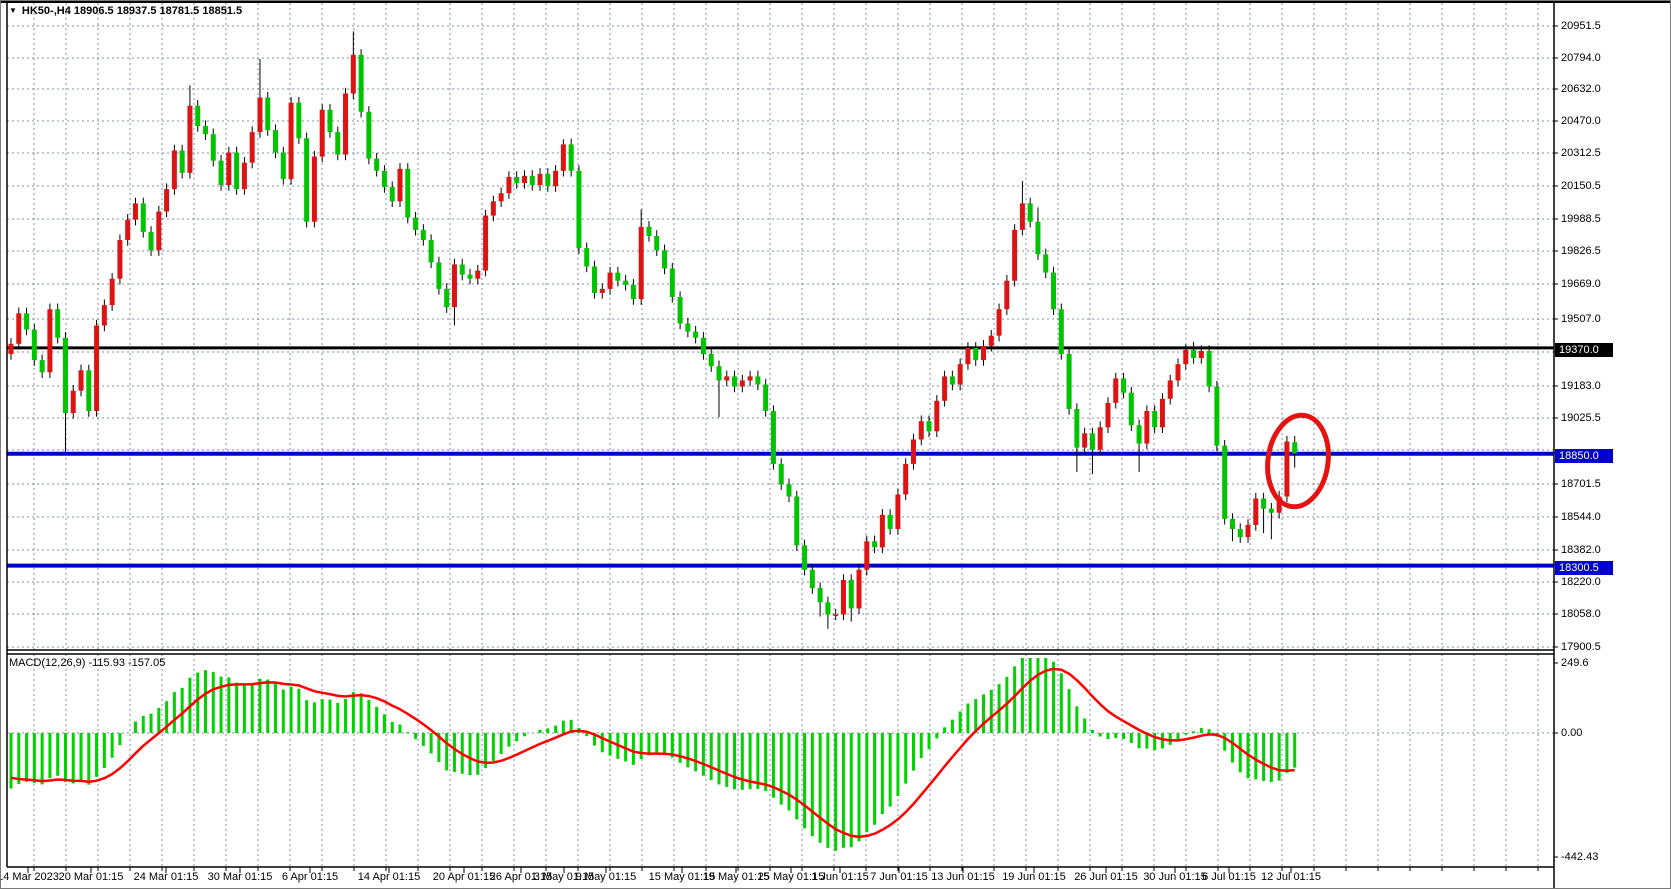 Image resolution: width=1671 pixels, height=889 pixels. What do you see at coordinates (1584, 456) in the screenshot?
I see `price-badge-18850.0: 18850.0` at bounding box center [1584, 456].